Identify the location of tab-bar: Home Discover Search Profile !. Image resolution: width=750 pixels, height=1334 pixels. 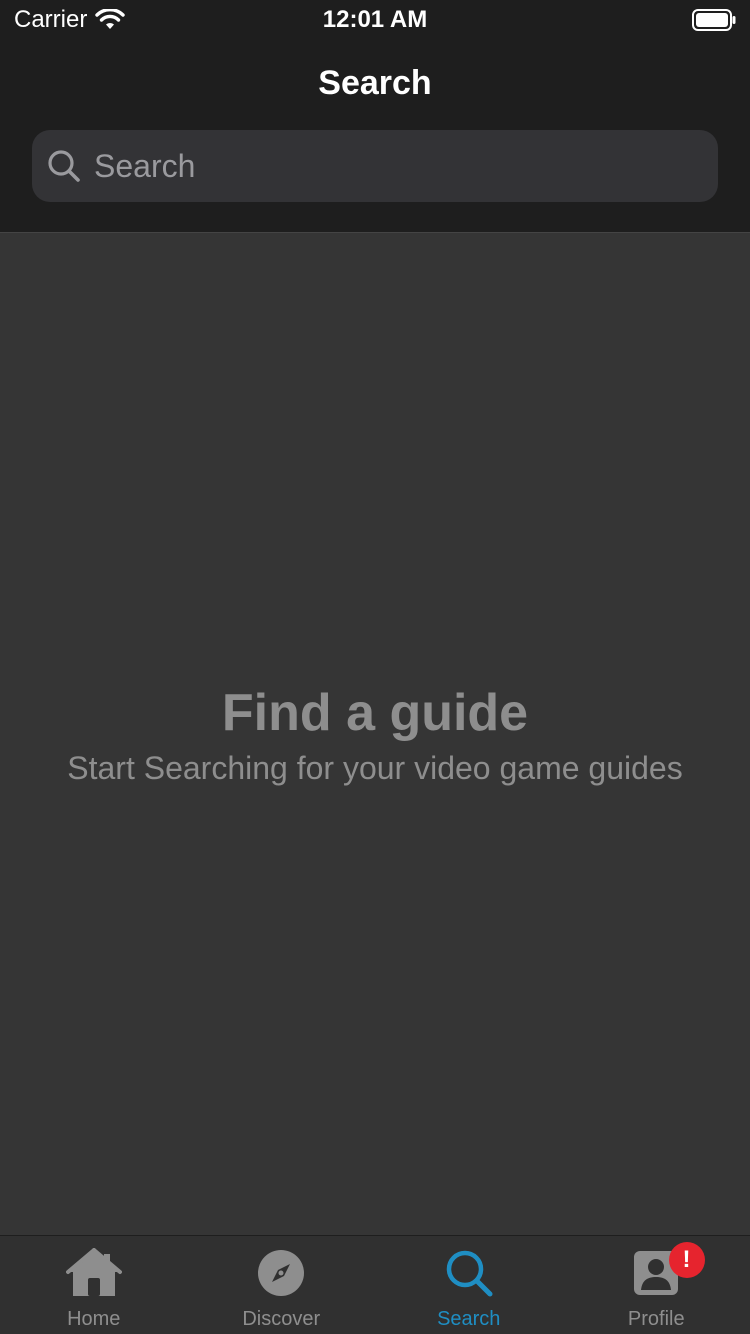
(375, 1284).